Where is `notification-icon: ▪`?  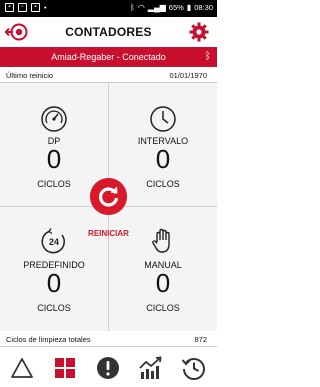 notification-icon: ▪ is located at coordinates (9, 7).